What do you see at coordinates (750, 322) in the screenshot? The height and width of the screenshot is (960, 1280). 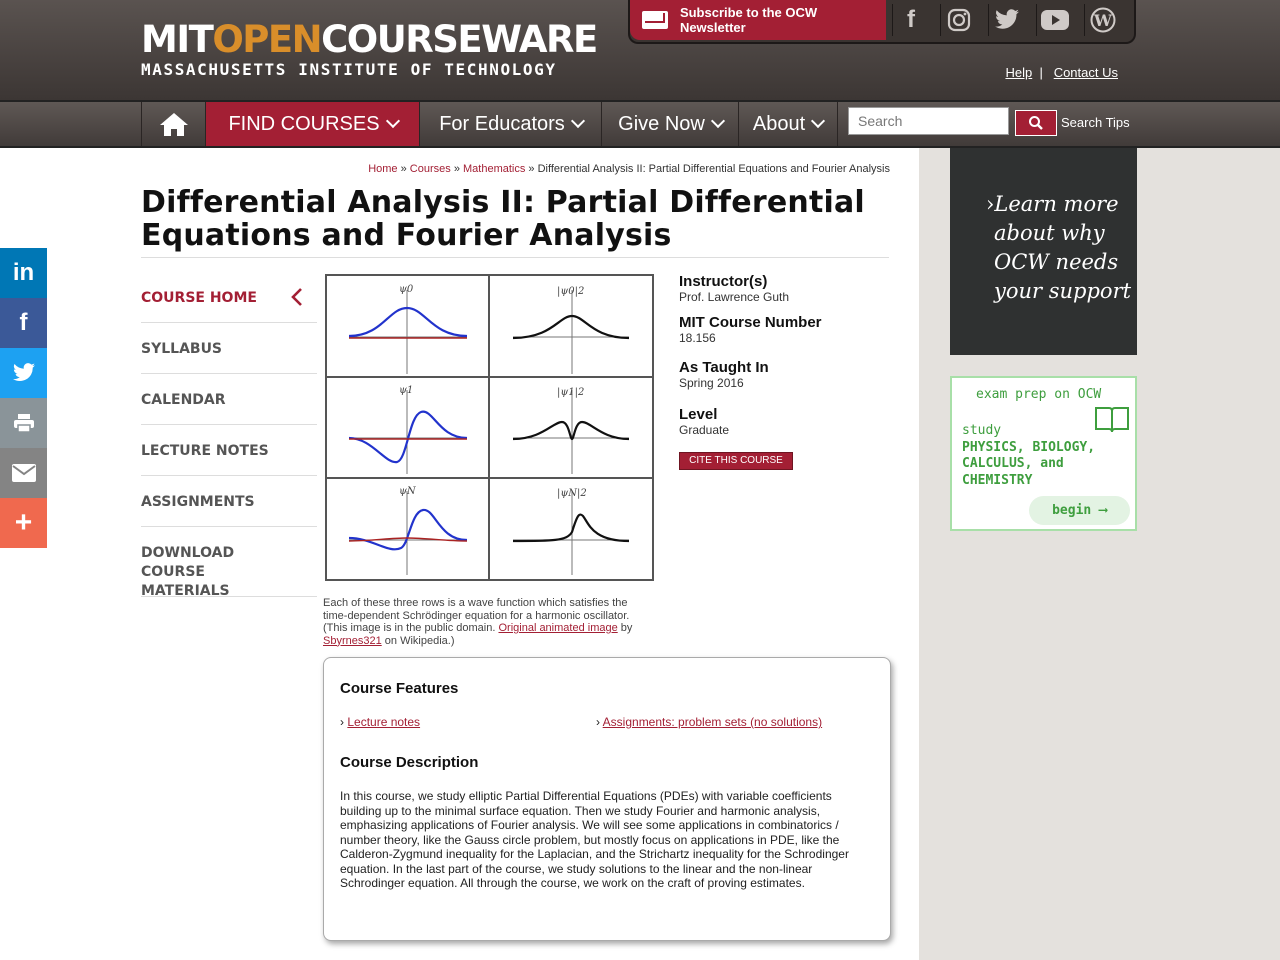 I see `course-number-label: MIT Course Number` at bounding box center [750, 322].